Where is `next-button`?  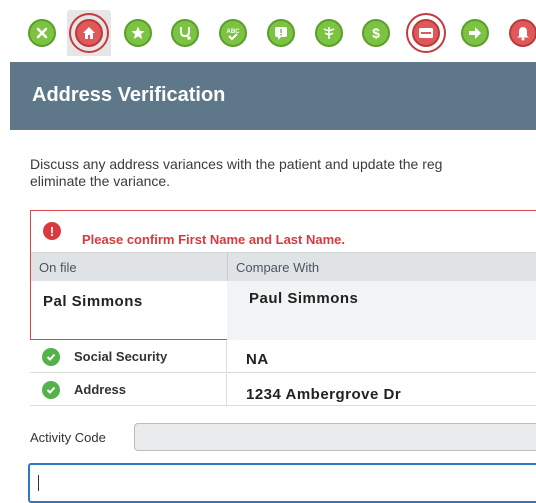 next-button is located at coordinates (475, 33).